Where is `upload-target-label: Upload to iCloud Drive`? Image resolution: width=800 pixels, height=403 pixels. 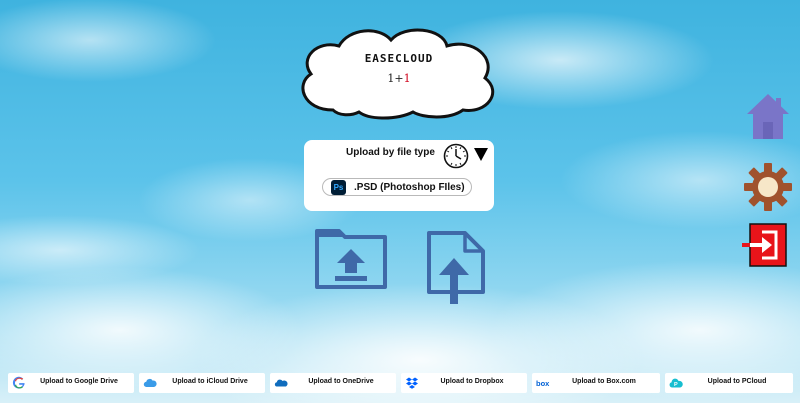 upload-target-label: Upload to iCloud Drive is located at coordinates (210, 381).